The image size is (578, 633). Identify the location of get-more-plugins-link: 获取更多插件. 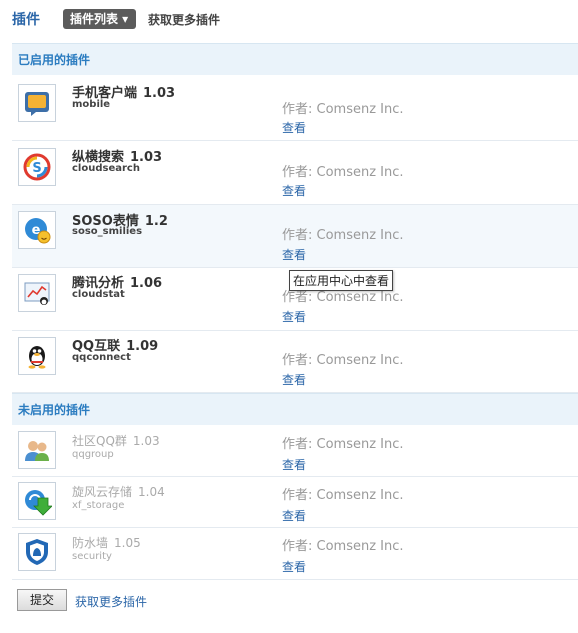
(184, 19).